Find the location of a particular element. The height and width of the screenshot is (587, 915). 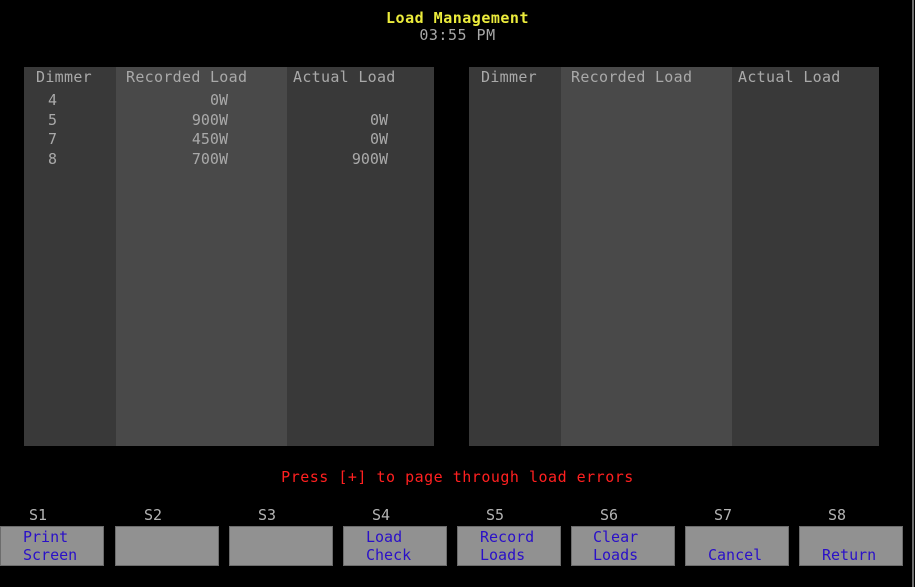

status-message: Press [+] to page through load errors is located at coordinates (457, 477).